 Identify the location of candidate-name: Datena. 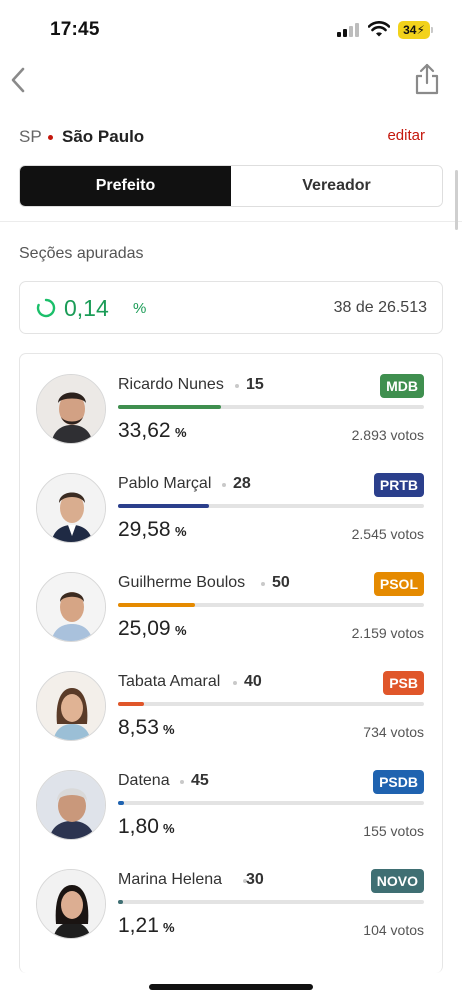
(144, 780).